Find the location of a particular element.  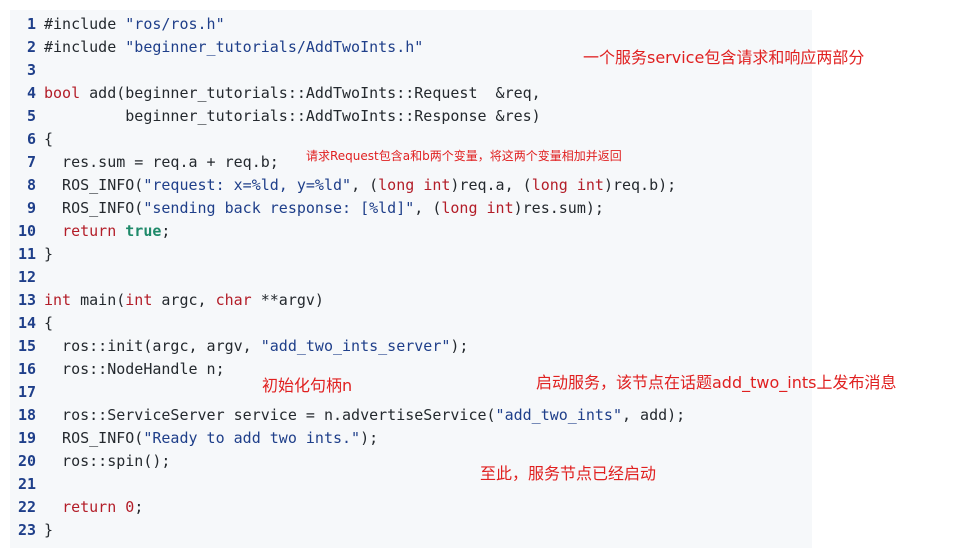

code-line: 1 #include "ros/ros.h" is located at coordinates (117, 24).